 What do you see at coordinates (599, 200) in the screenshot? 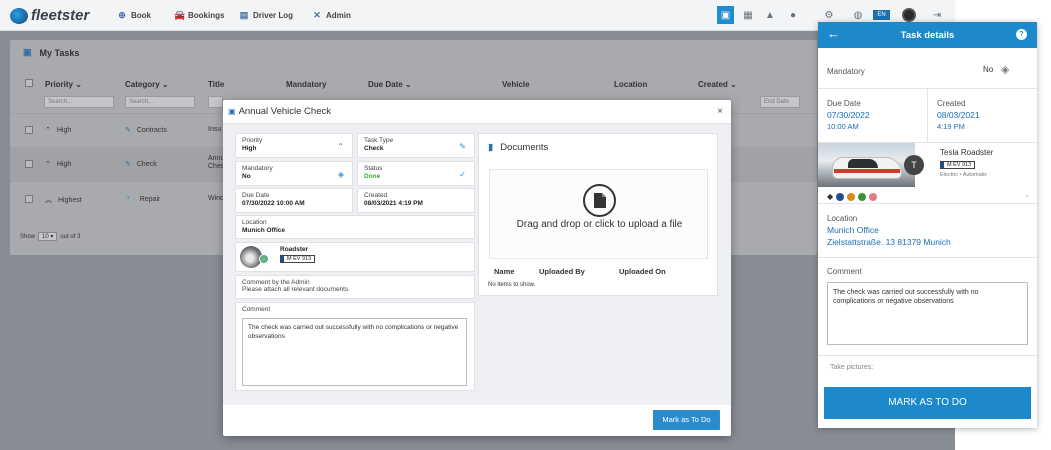
I see `file-icon` at bounding box center [599, 200].